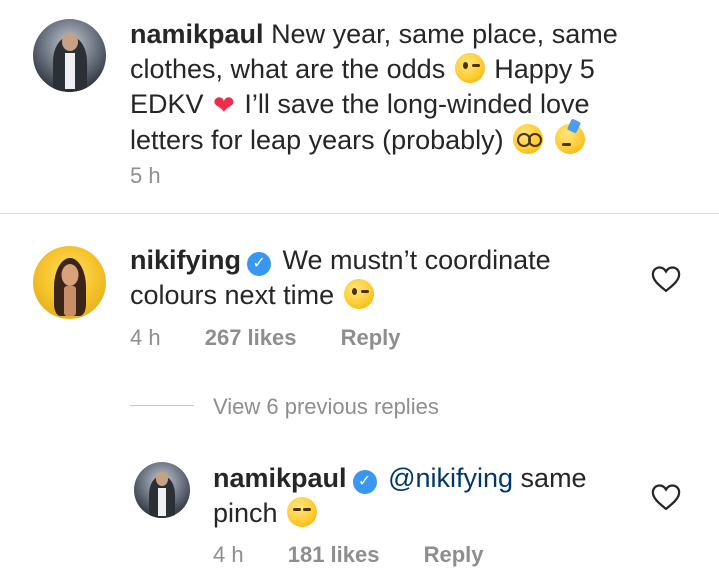 The height and width of the screenshot is (579, 719). Describe the element at coordinates (553, 478) in the screenshot. I see `comment-text: same` at that location.